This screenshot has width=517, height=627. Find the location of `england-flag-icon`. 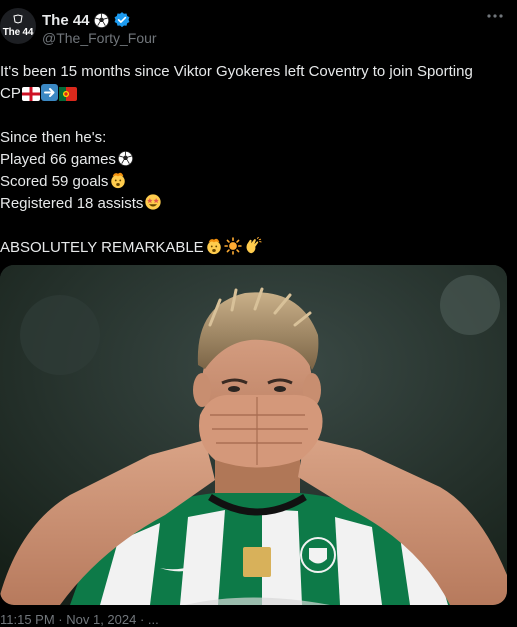

england-flag-icon is located at coordinates (30, 94).